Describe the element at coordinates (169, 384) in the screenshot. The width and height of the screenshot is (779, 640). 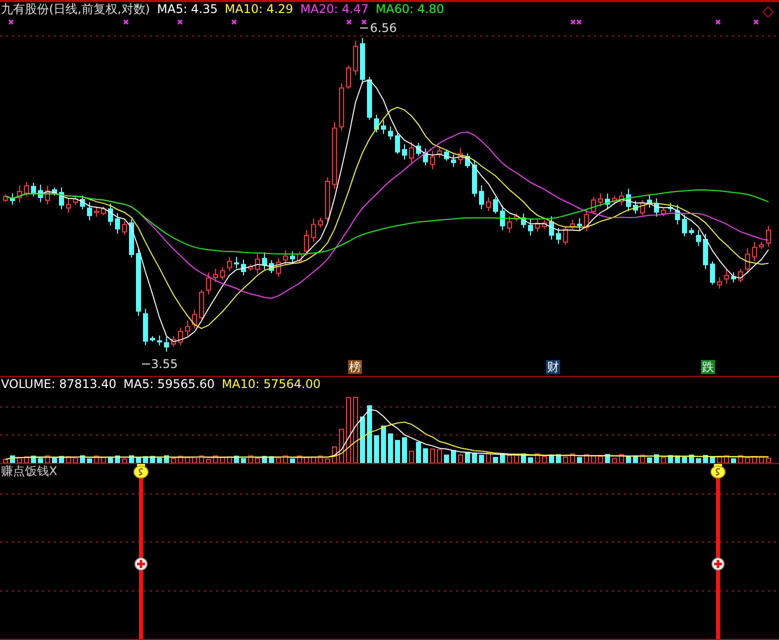
I see `indicator-value: MA5: 59565.60` at that location.